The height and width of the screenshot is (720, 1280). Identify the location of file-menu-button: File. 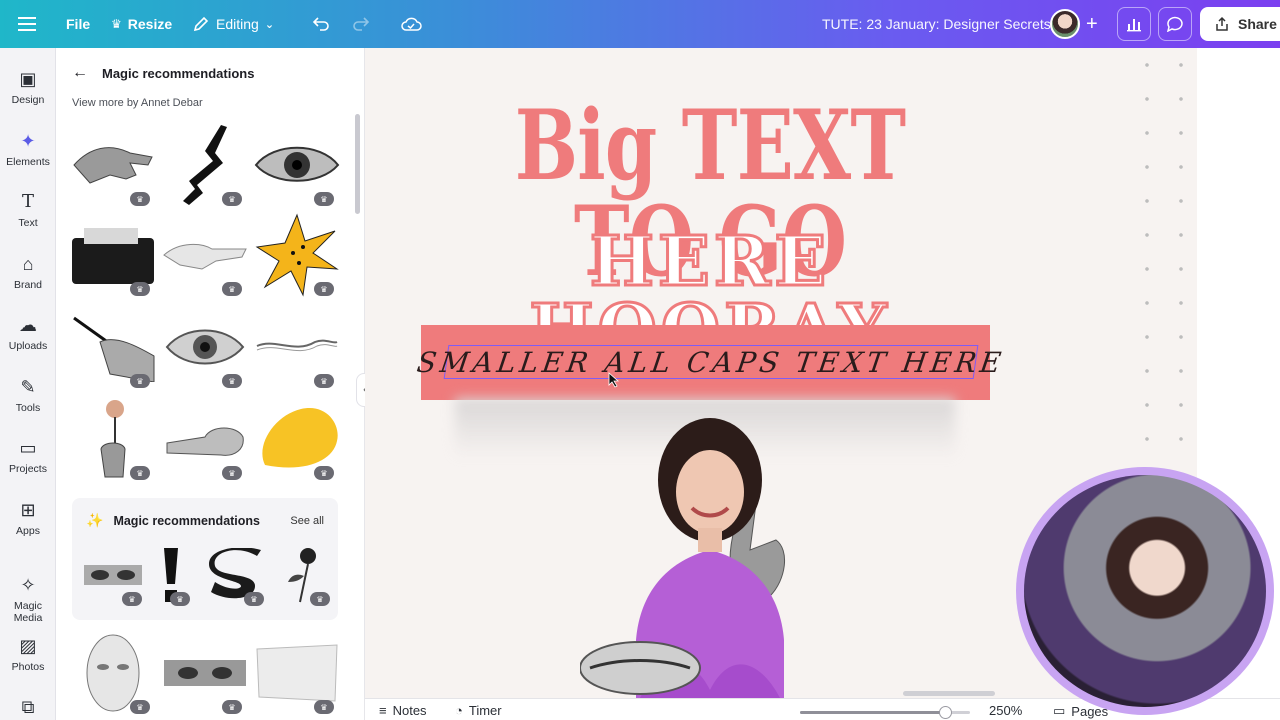
(78, 24).